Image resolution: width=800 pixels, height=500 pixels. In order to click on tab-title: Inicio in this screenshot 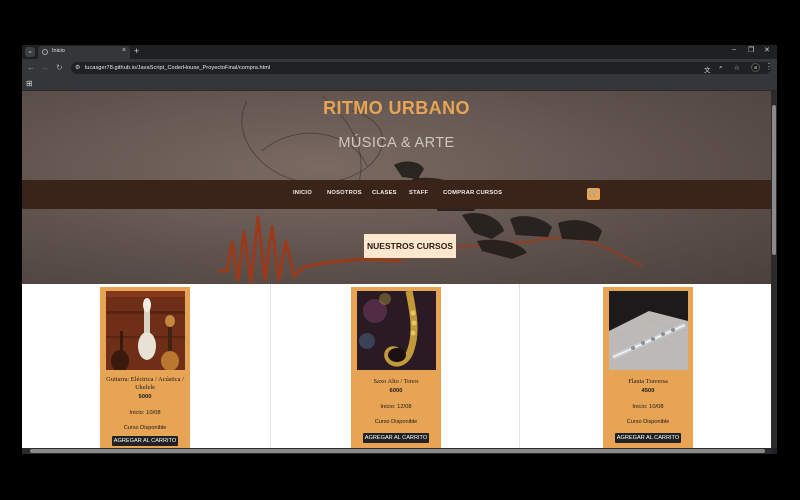, I will do `click(58, 51)`.